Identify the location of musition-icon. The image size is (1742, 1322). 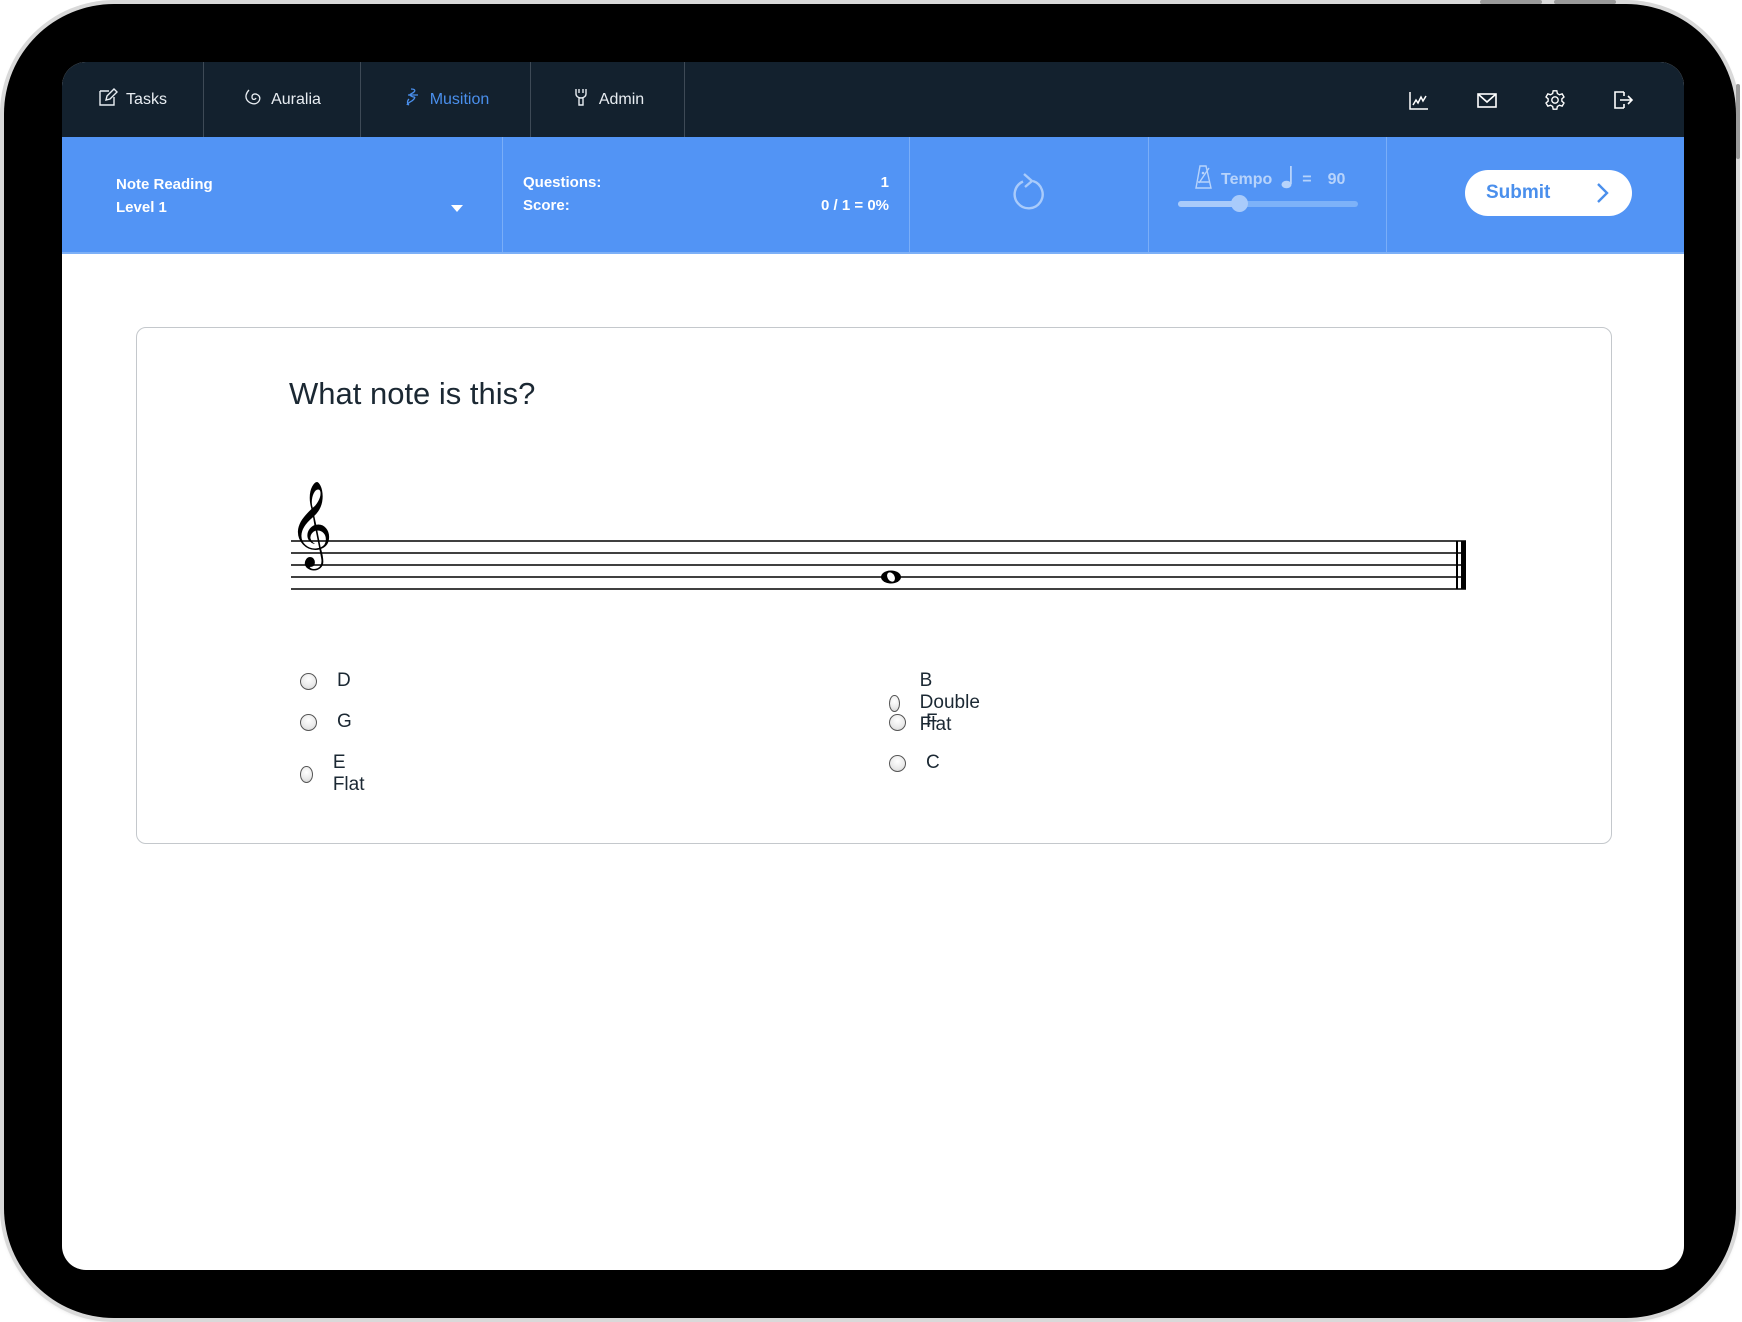
(412, 99).